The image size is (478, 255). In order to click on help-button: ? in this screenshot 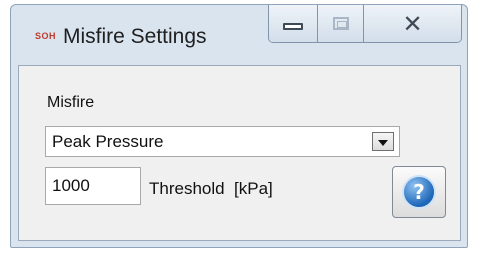, I will do `click(419, 192)`.